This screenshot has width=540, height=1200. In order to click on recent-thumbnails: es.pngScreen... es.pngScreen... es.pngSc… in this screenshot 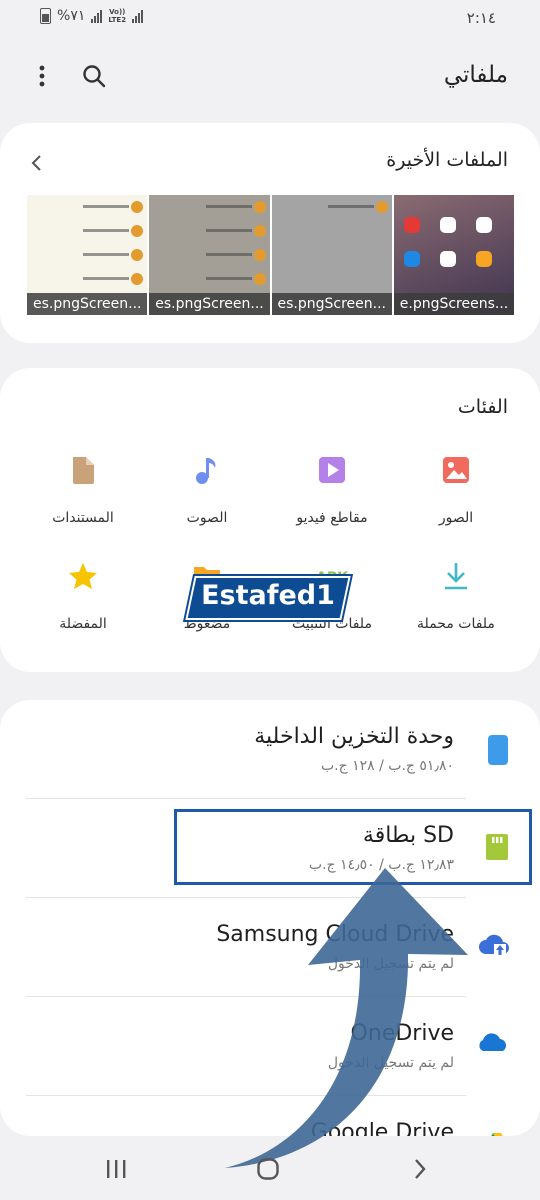, I will do `click(270, 255)`.